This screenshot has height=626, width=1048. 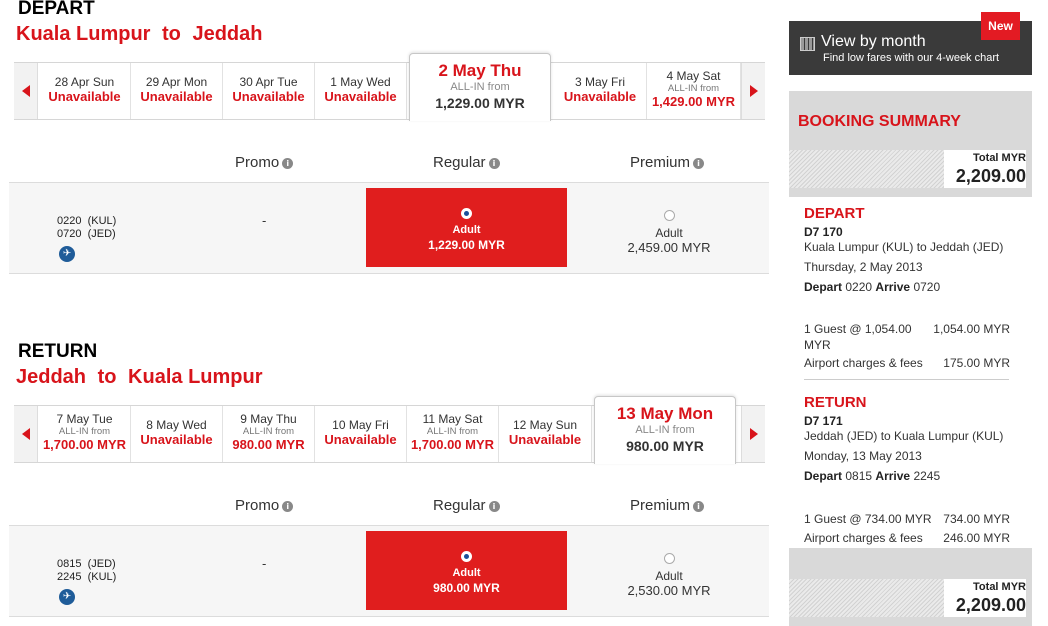 What do you see at coordinates (665, 413) in the screenshot?
I see `date-label: 13 May Mon` at bounding box center [665, 413].